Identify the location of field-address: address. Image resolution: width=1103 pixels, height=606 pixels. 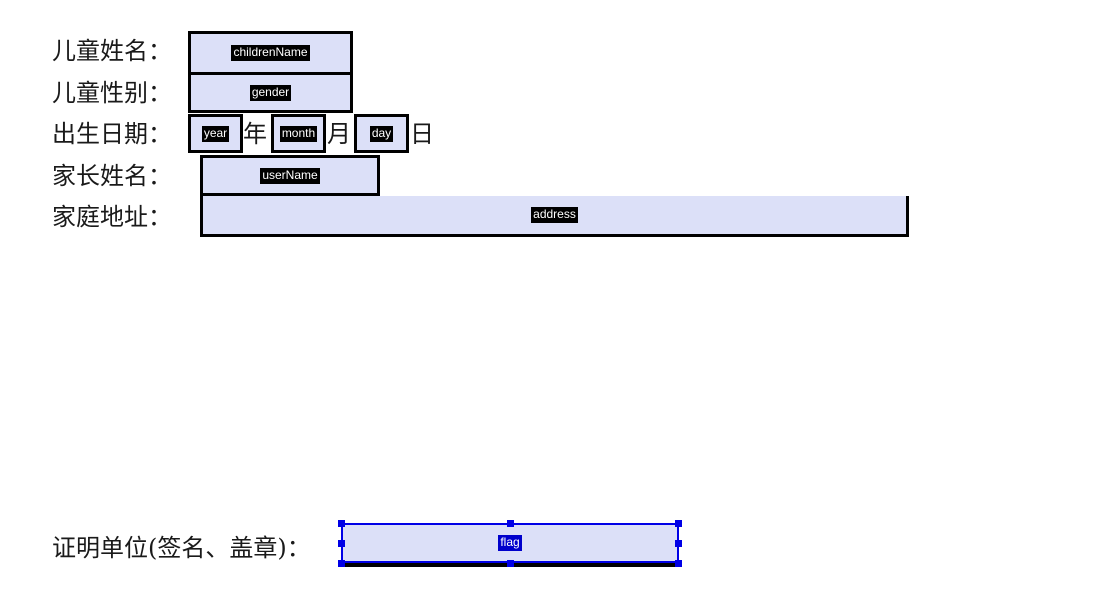
(554, 216).